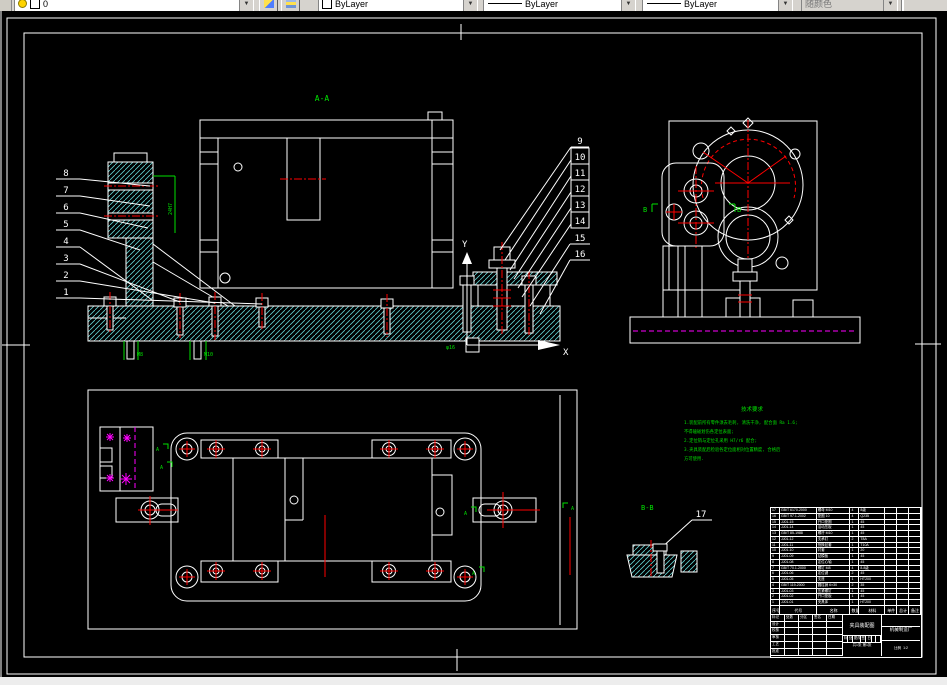 The image size is (947, 685). I want to click on layer-current-icon, so click(268, 4).